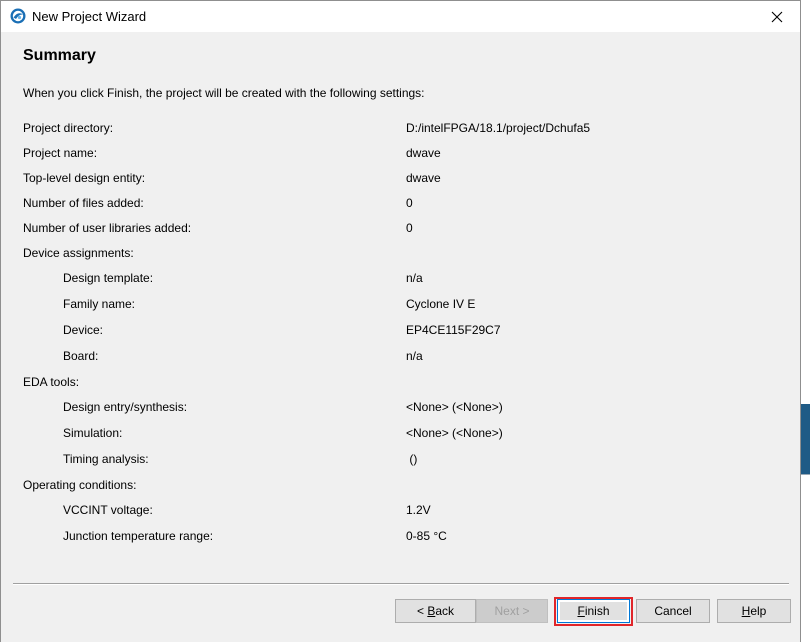 The width and height of the screenshot is (810, 642). Describe the element at coordinates (391, 179) in the screenshot. I see `settings-row: Top-level design entity: dwave` at that location.